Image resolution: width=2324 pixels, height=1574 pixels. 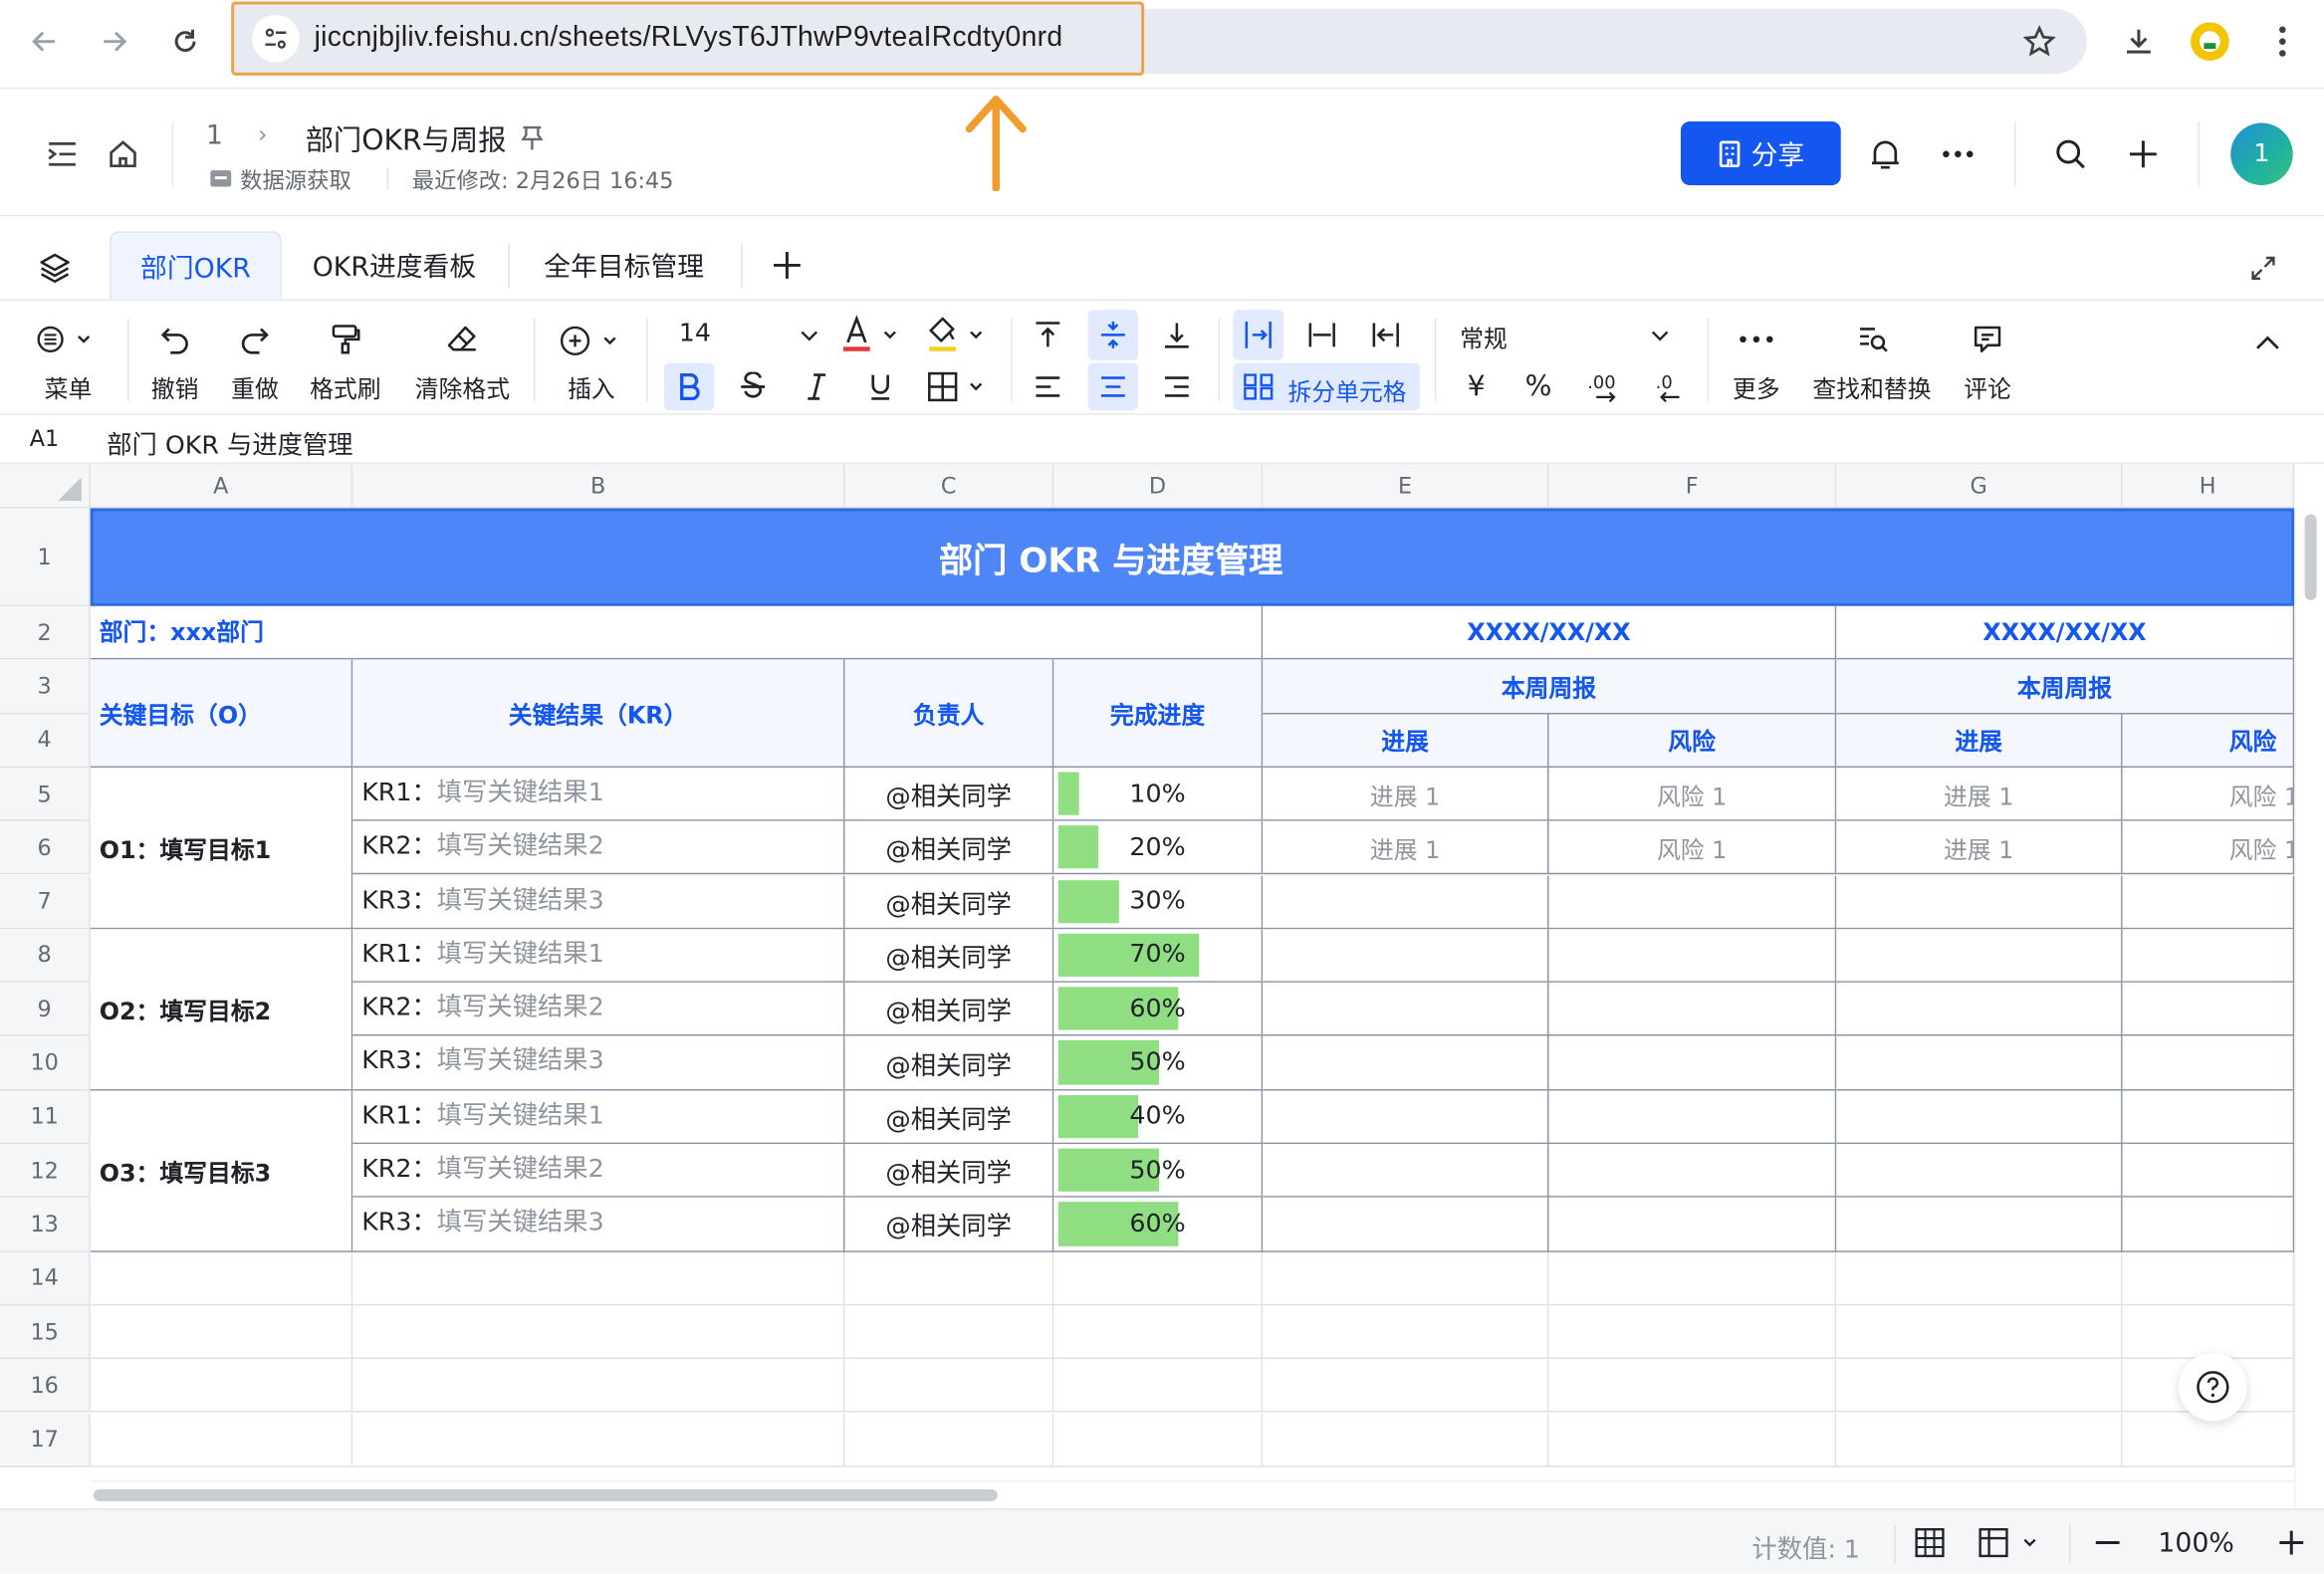 What do you see at coordinates (1930, 1543) in the screenshot?
I see `grid-view-icon` at bounding box center [1930, 1543].